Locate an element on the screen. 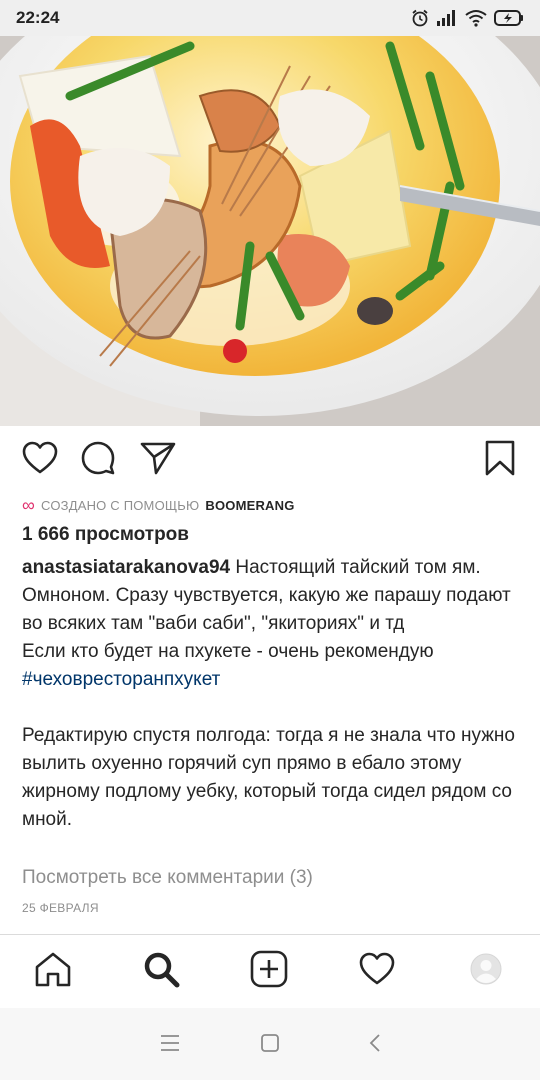 Image resolution: width=540 pixels, height=1080 pixels. new-post-icon is located at coordinates (269, 971).